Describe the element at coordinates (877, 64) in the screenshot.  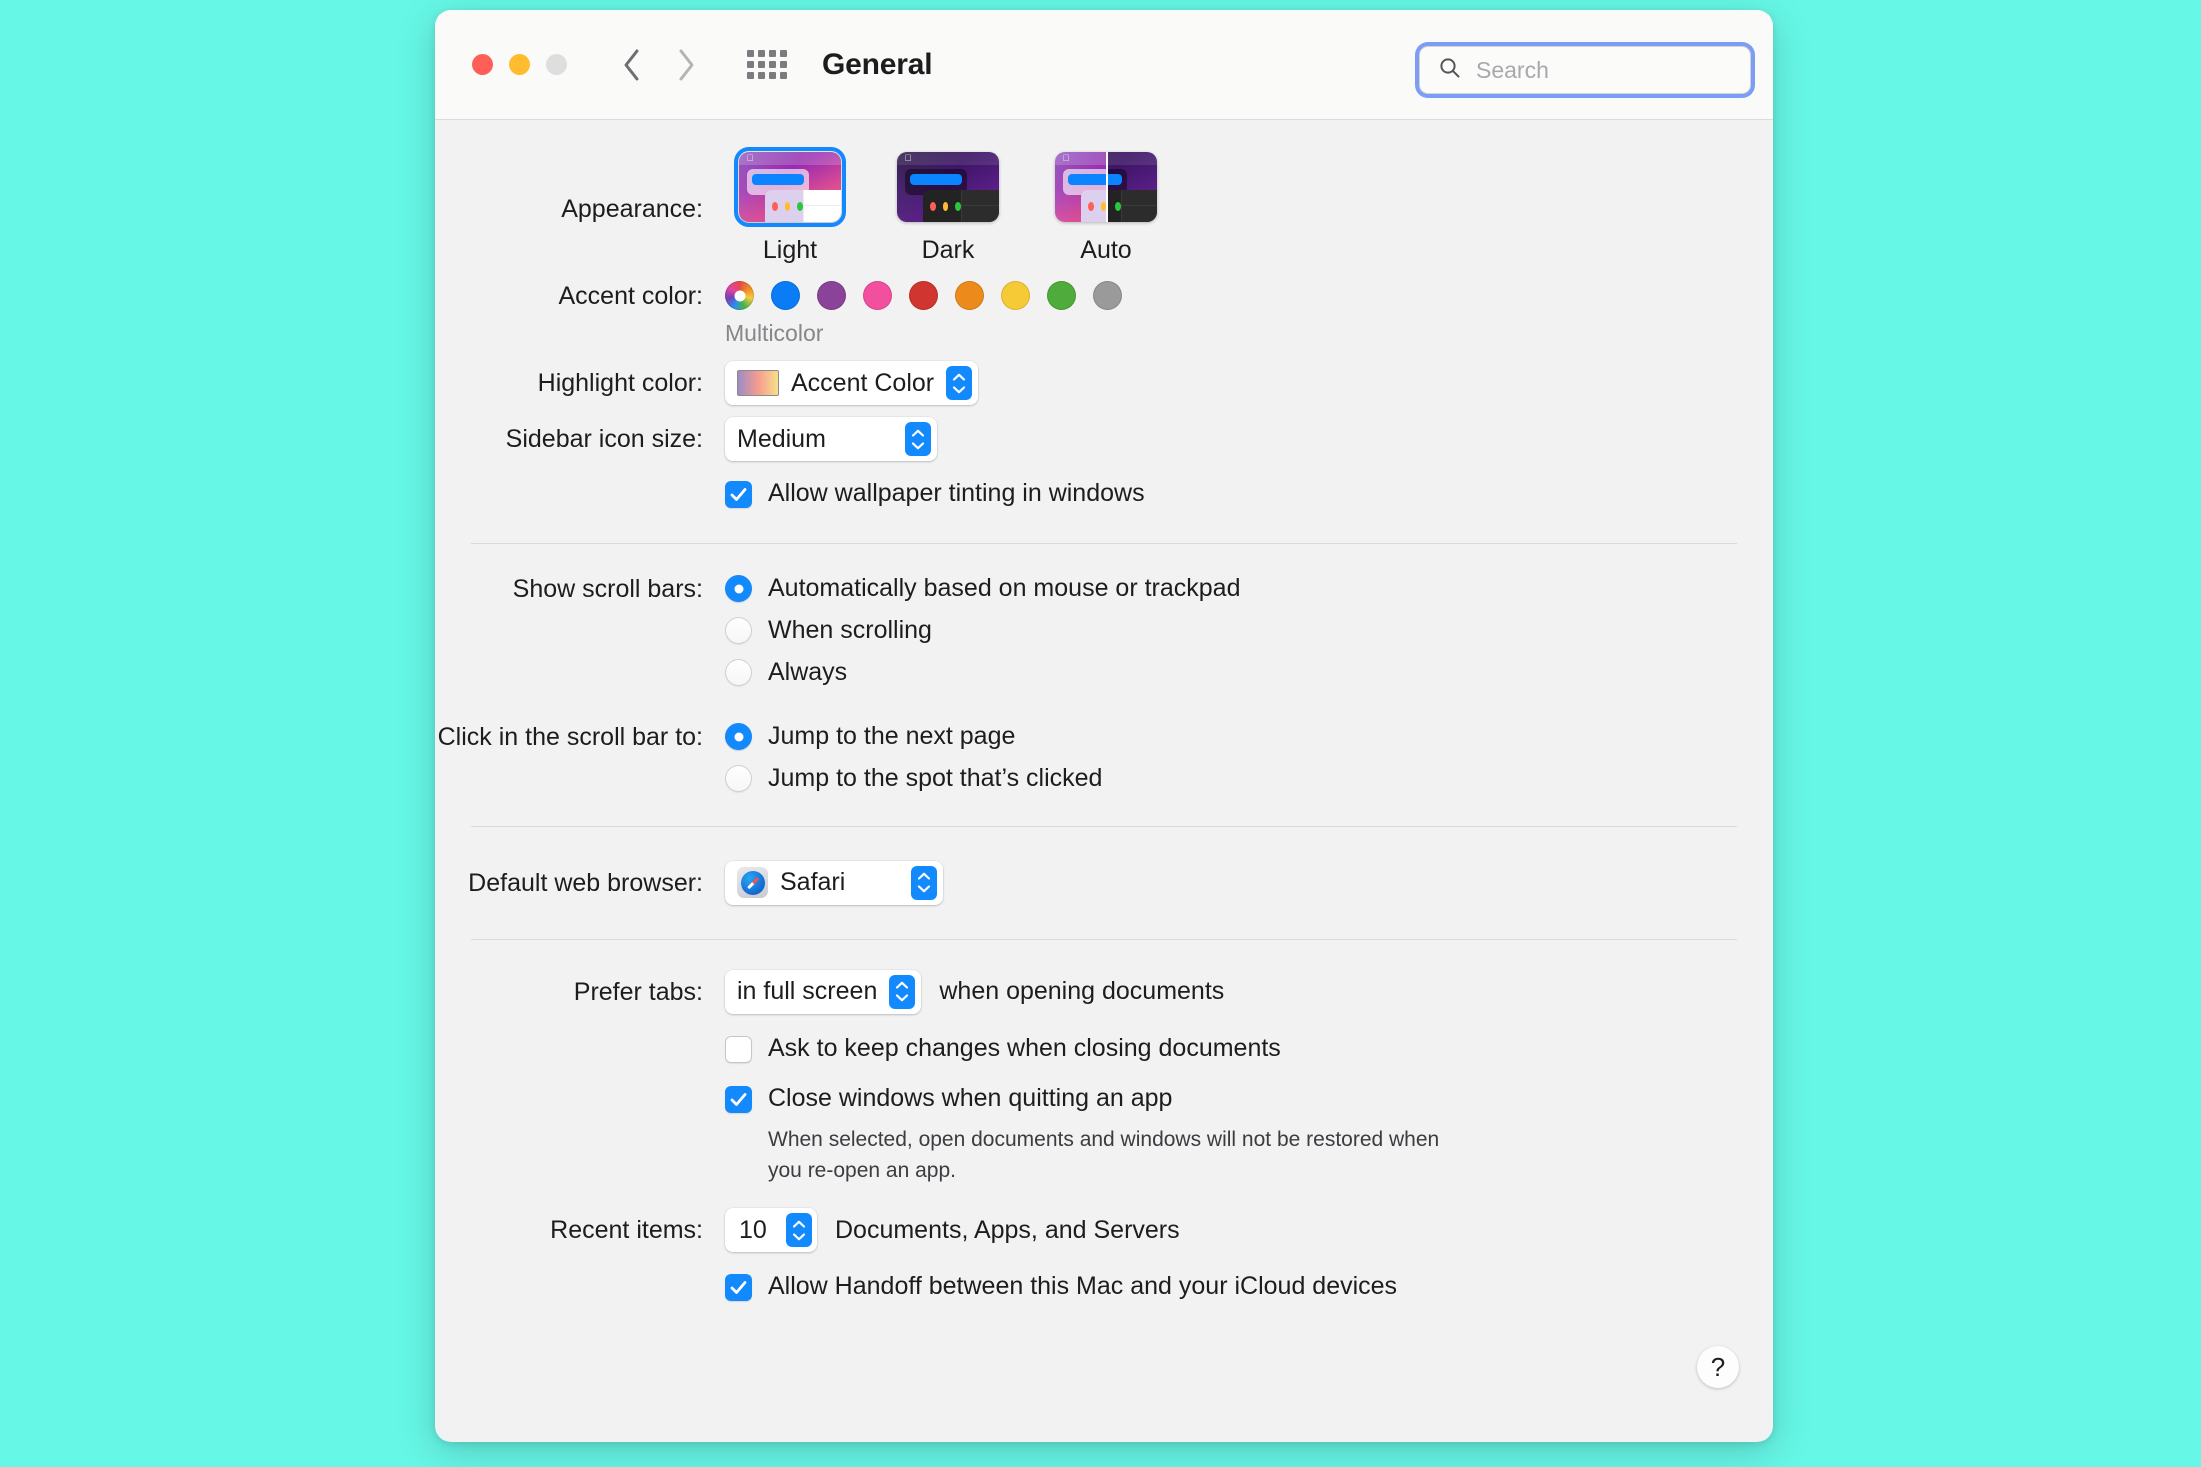
I see `page-title: General` at that location.